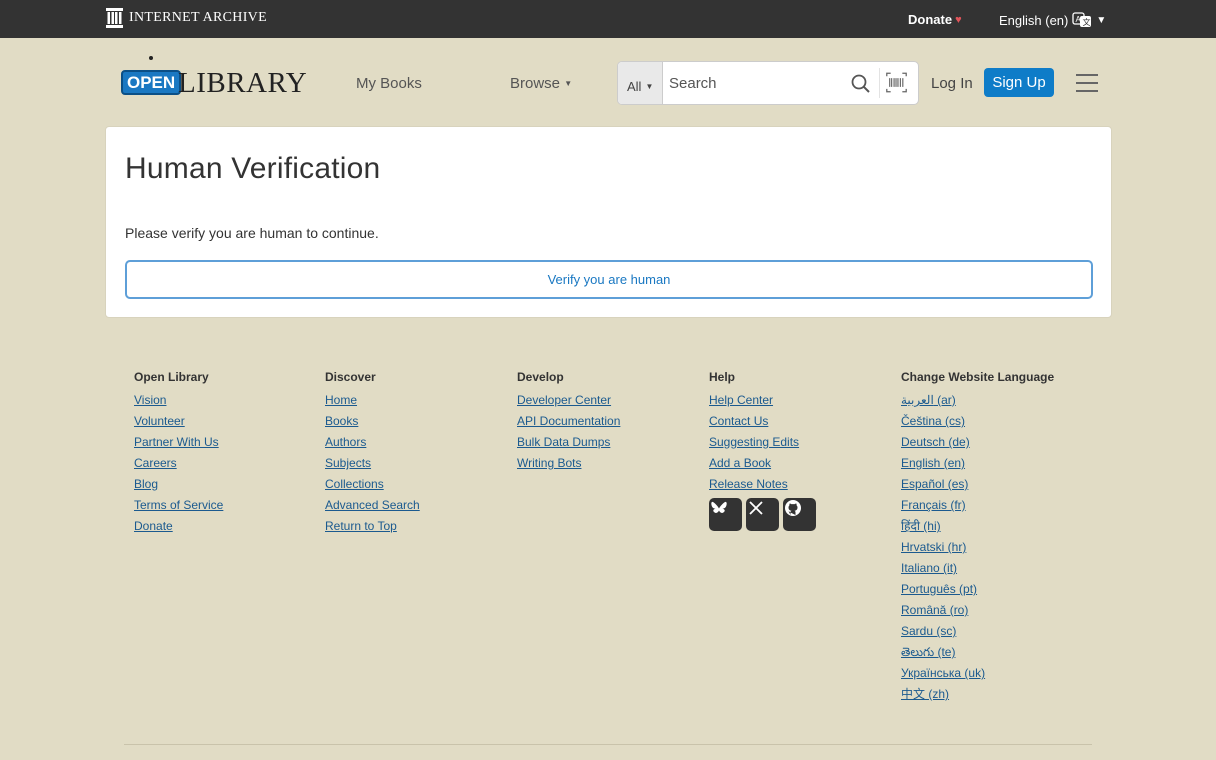  What do you see at coordinates (930, 19) in the screenshot?
I see `donate-label: Donate` at bounding box center [930, 19].